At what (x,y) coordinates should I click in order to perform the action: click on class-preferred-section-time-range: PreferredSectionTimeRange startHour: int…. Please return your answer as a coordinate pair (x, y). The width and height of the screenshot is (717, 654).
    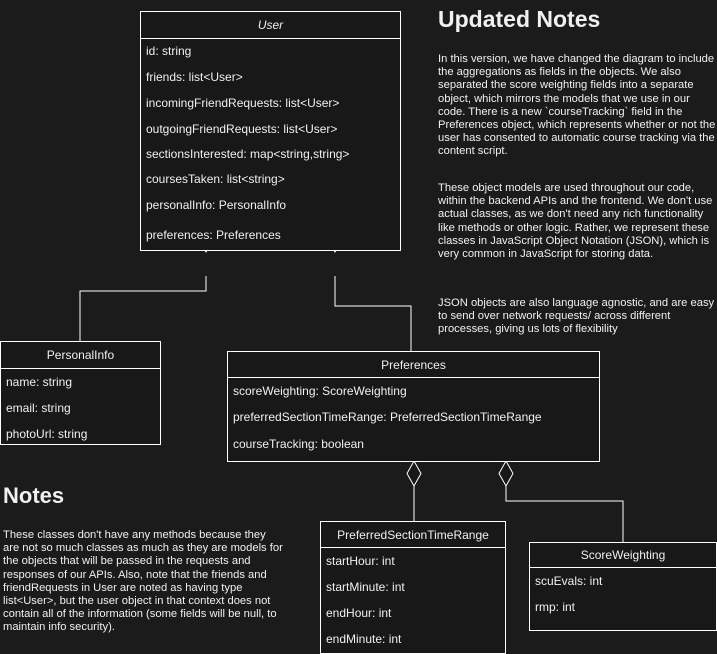
    Looking at the image, I should click on (413, 587).